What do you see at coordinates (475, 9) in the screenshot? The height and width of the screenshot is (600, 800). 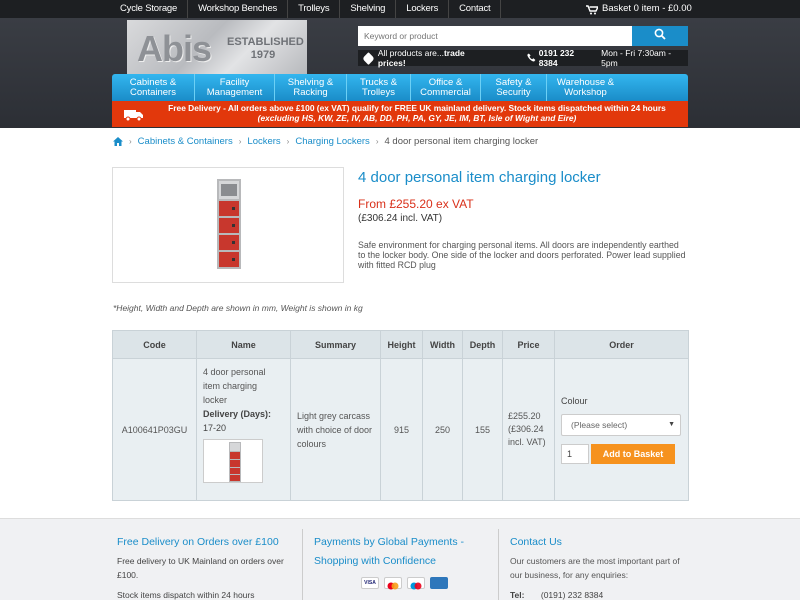 I see `topnav-contact: Contact` at bounding box center [475, 9].